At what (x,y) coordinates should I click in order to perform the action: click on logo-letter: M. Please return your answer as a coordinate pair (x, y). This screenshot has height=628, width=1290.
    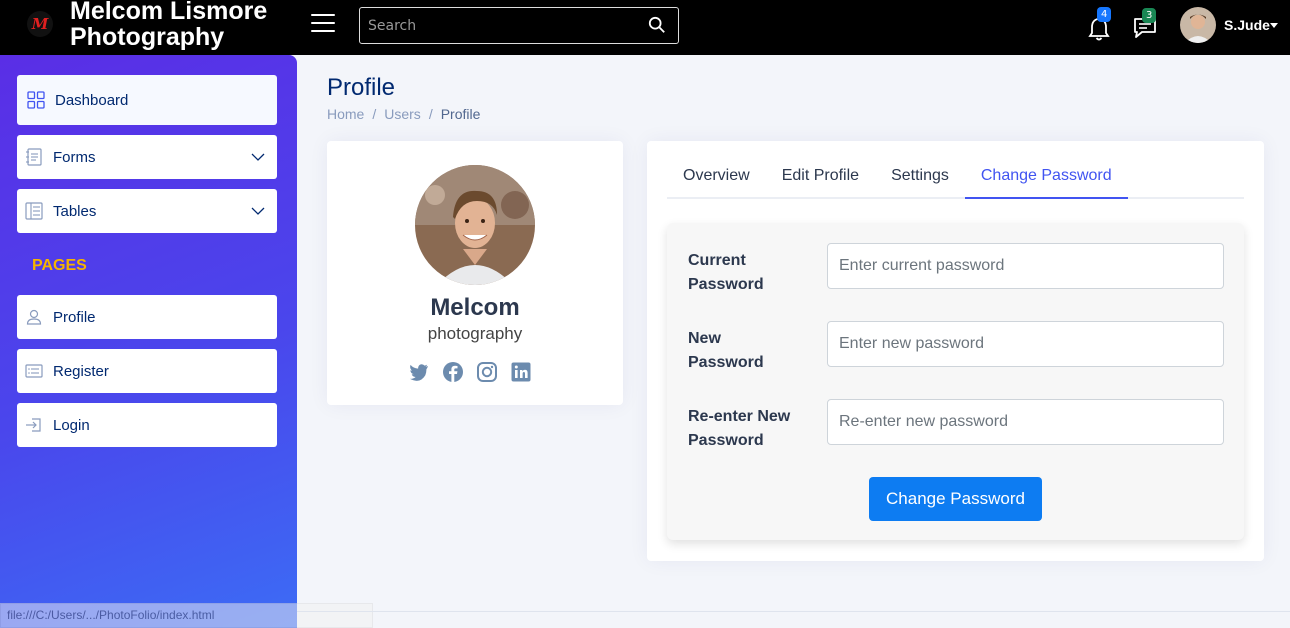
    Looking at the image, I should click on (40, 24).